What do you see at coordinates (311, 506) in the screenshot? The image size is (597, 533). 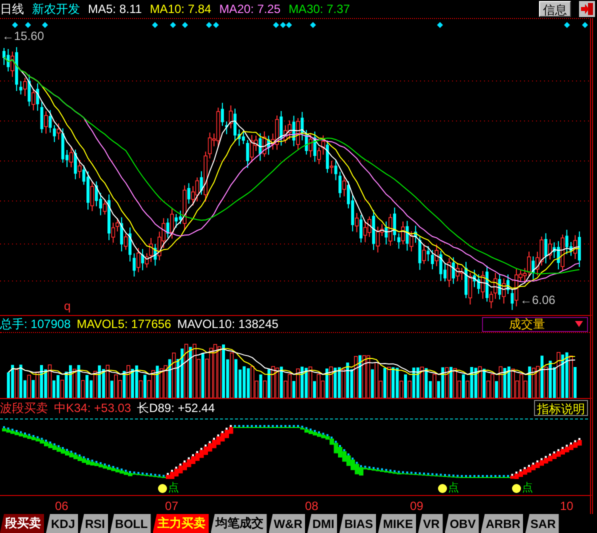 I see `date-axis-label: 08` at bounding box center [311, 506].